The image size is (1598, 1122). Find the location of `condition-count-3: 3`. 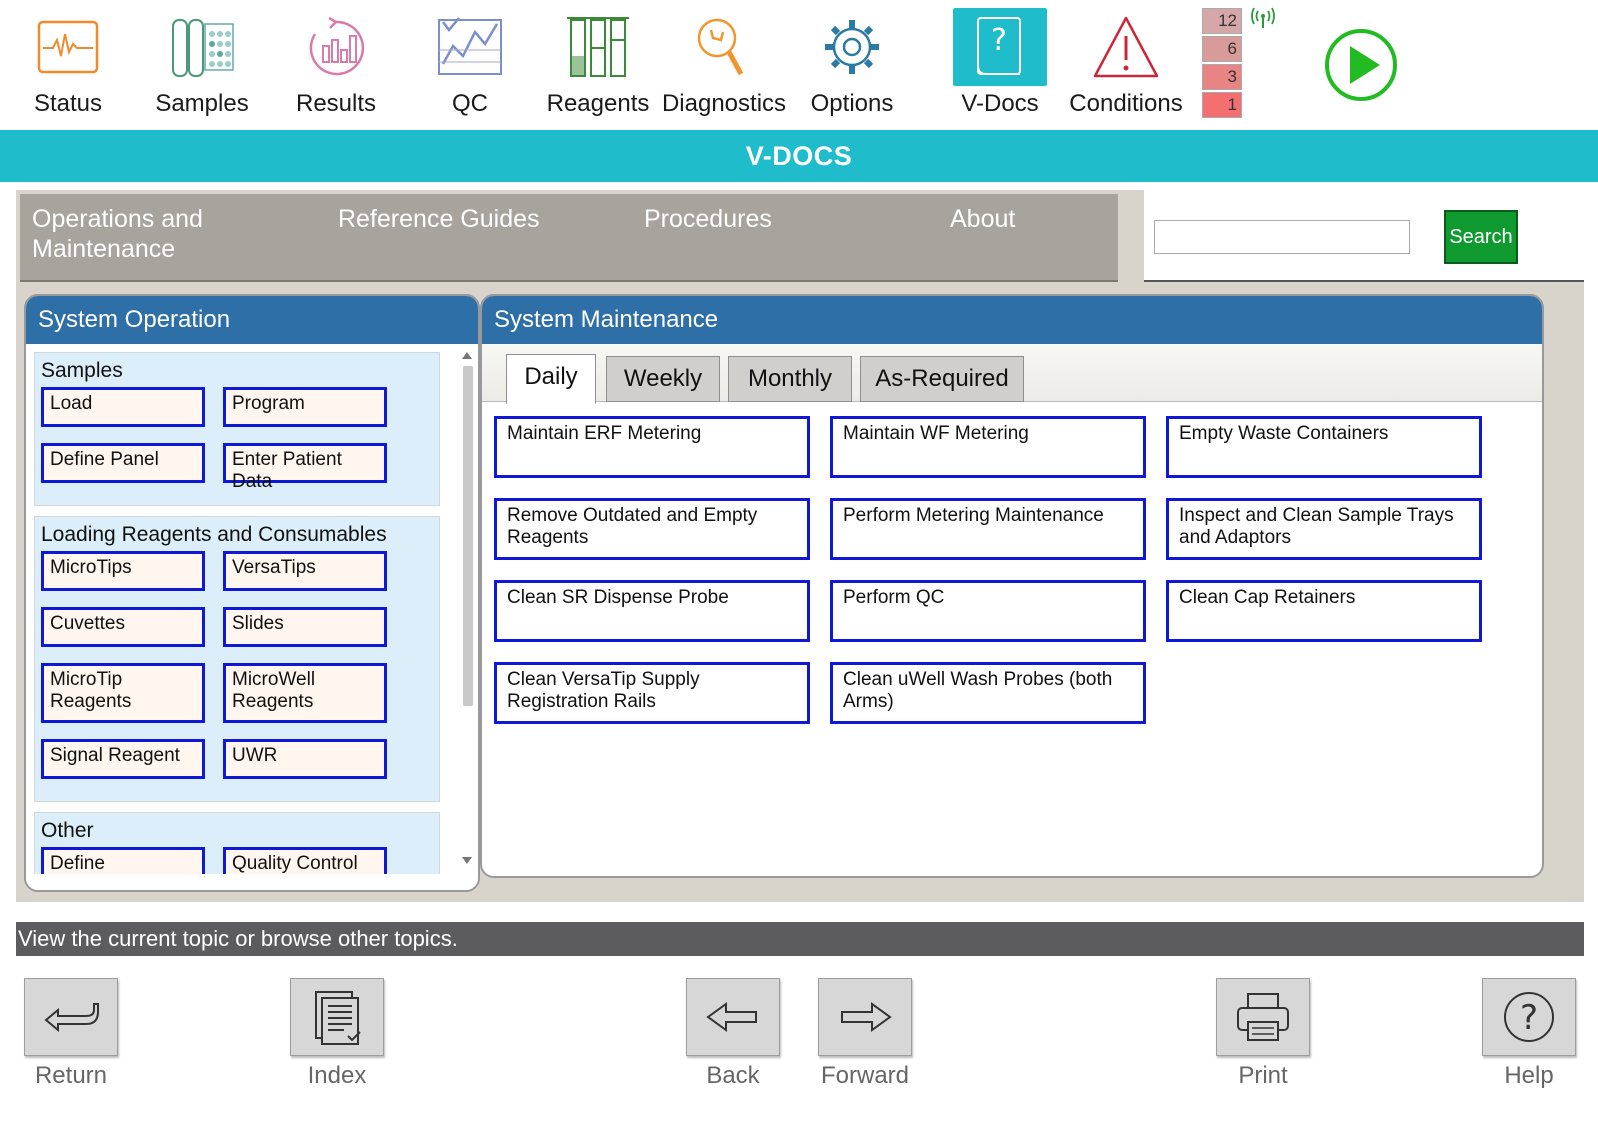

condition-count-3: 3 is located at coordinates (1222, 77).